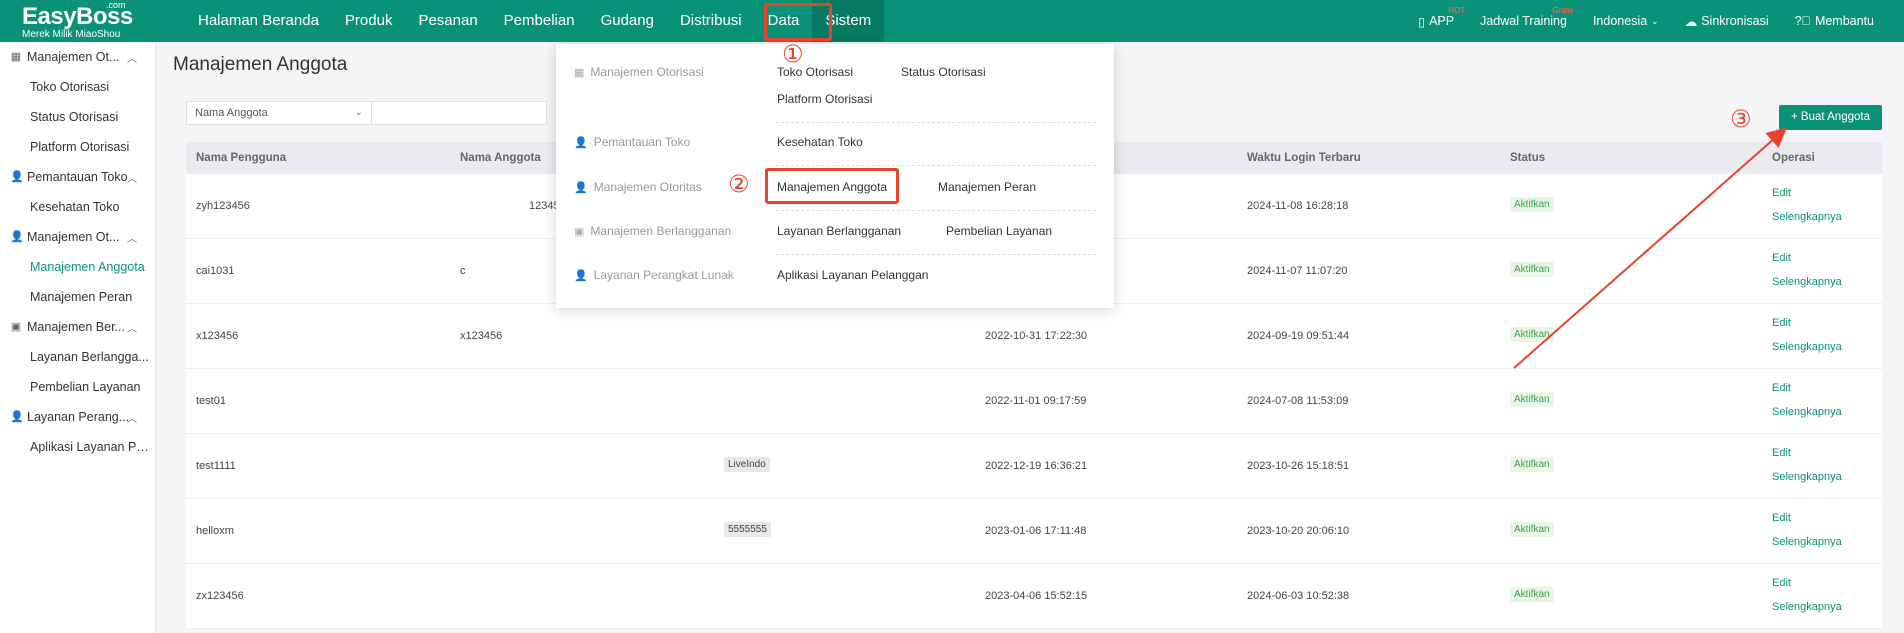 The width and height of the screenshot is (1904, 633). Describe the element at coordinates (1650, 248) in the screenshot. I see `annotation-arrow` at that location.